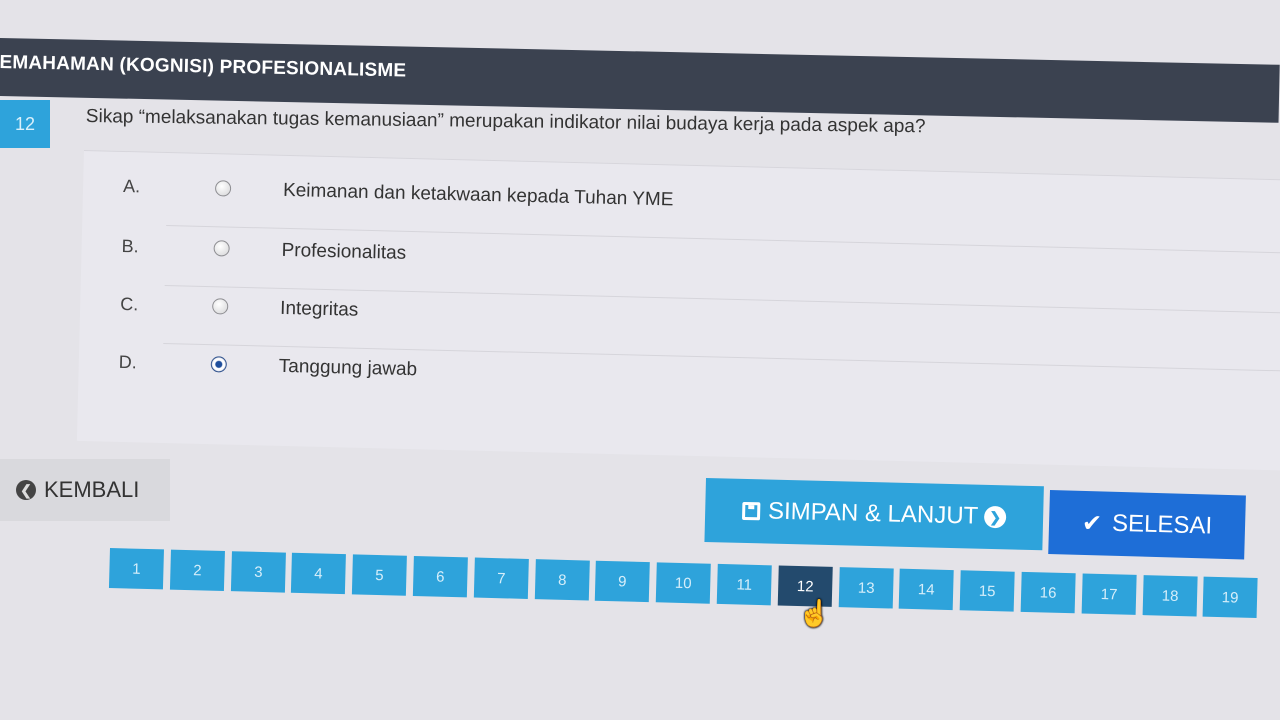  I want to click on page-button-14: 14, so click(926, 589).